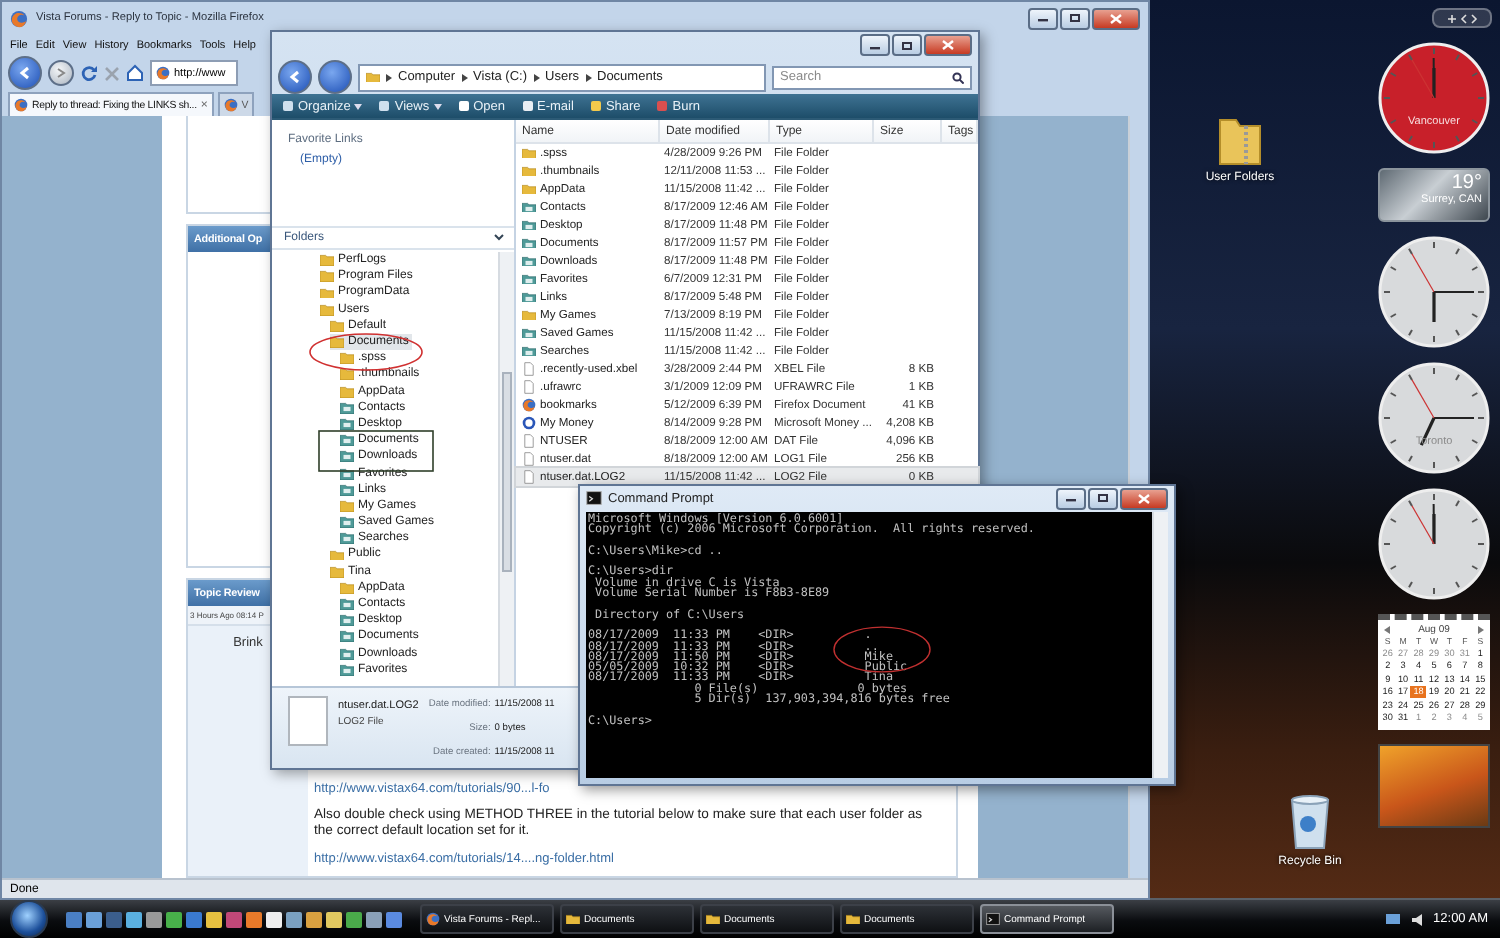 The image size is (1500, 938). Describe the element at coordinates (1392, 919) in the screenshot. I see `network-icon` at that location.